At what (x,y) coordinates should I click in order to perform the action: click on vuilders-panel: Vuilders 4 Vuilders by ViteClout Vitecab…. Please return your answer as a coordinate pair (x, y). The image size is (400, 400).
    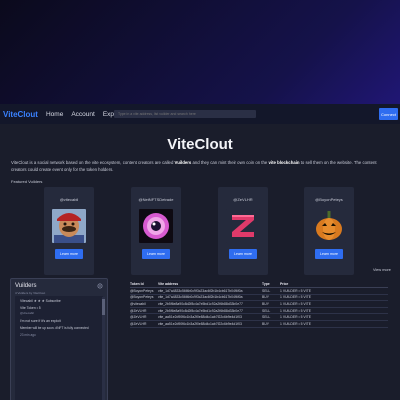
    Looking at the image, I should click on (59, 339).